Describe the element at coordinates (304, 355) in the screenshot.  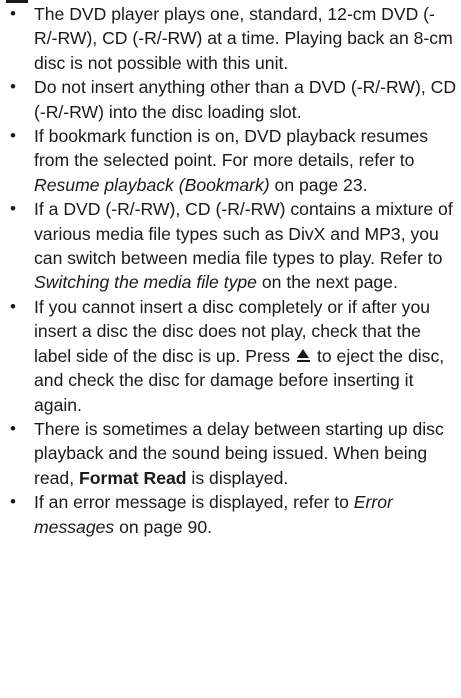
I see `eject-icon` at that location.